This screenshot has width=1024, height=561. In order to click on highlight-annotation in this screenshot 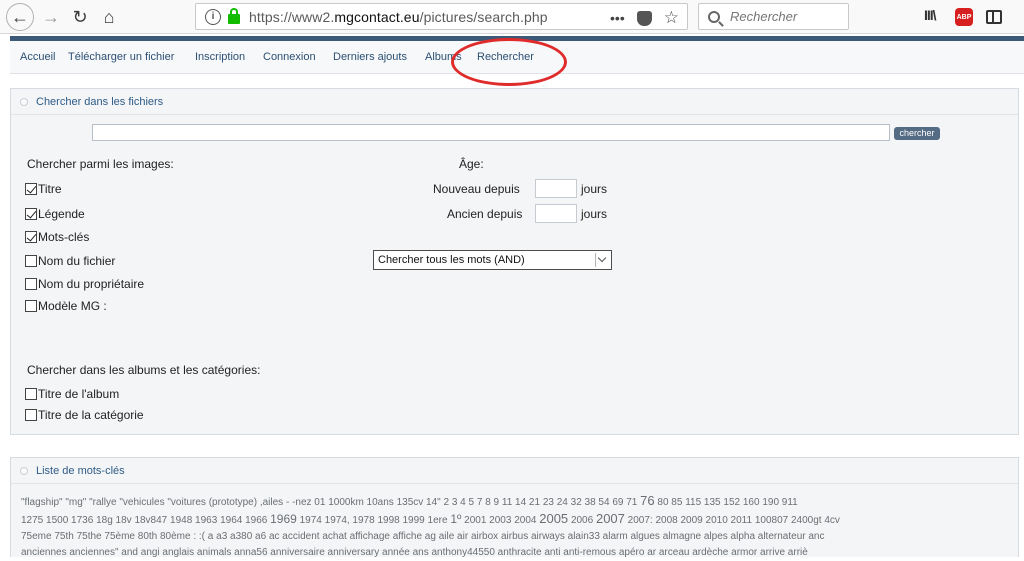, I will do `click(509, 62)`.